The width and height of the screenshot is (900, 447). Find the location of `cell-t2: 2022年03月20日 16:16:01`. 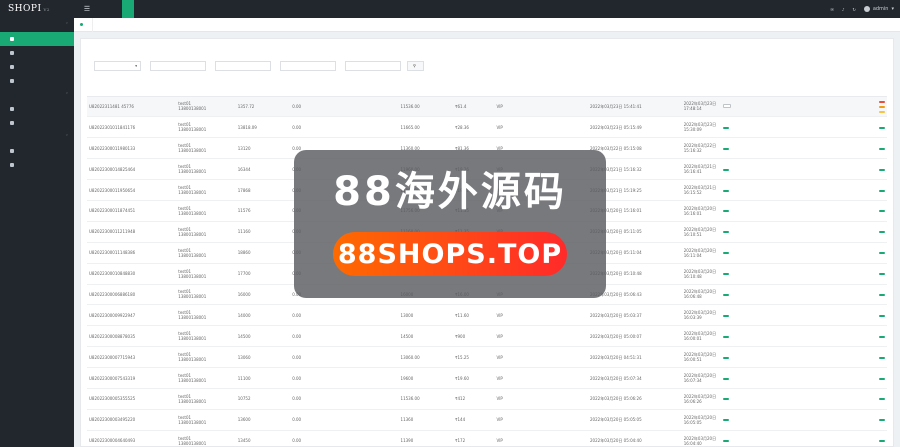

cell-t2: 2022年03月20日 16:16:01 is located at coordinates (701, 211).